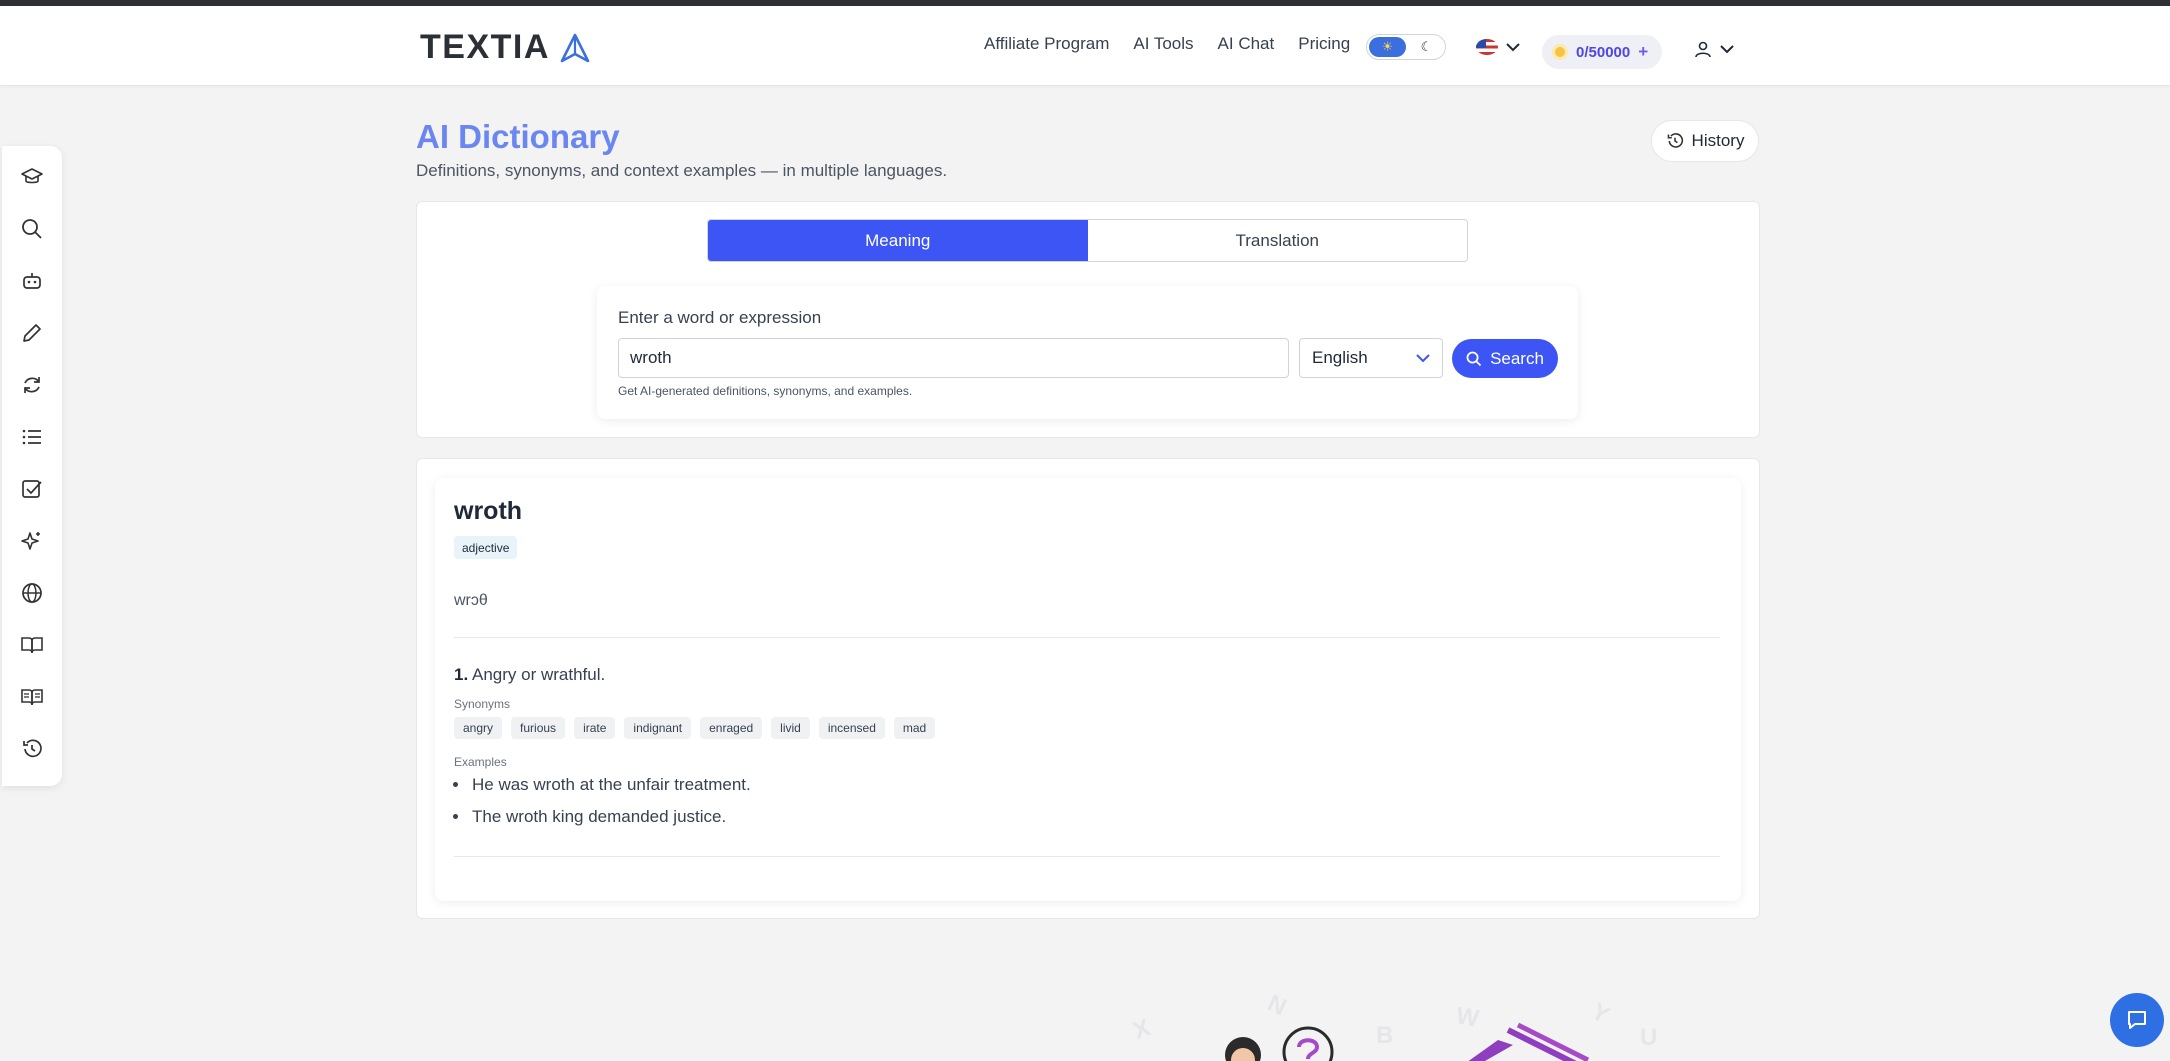 The width and height of the screenshot is (2170, 1061). I want to click on us-flag-icon, so click(1487, 47).